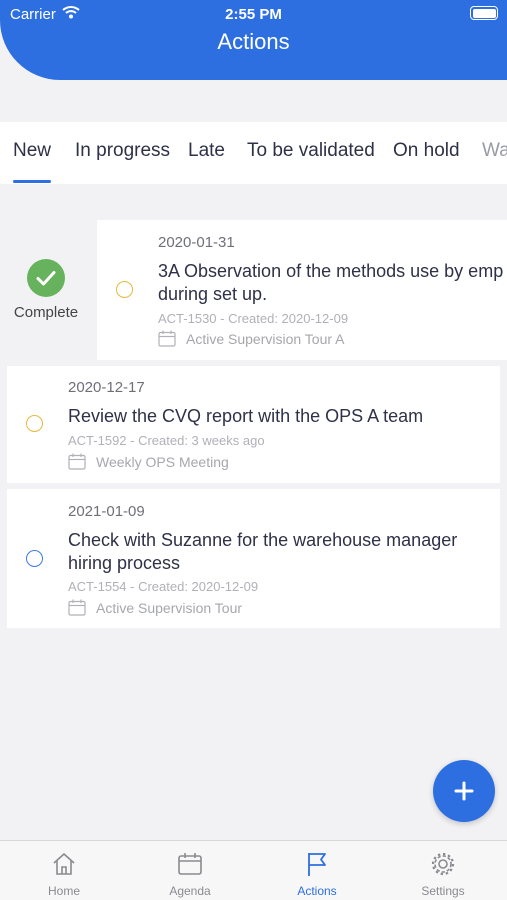 The height and width of the screenshot is (900, 507). I want to click on complete-label: Complete, so click(46, 312).